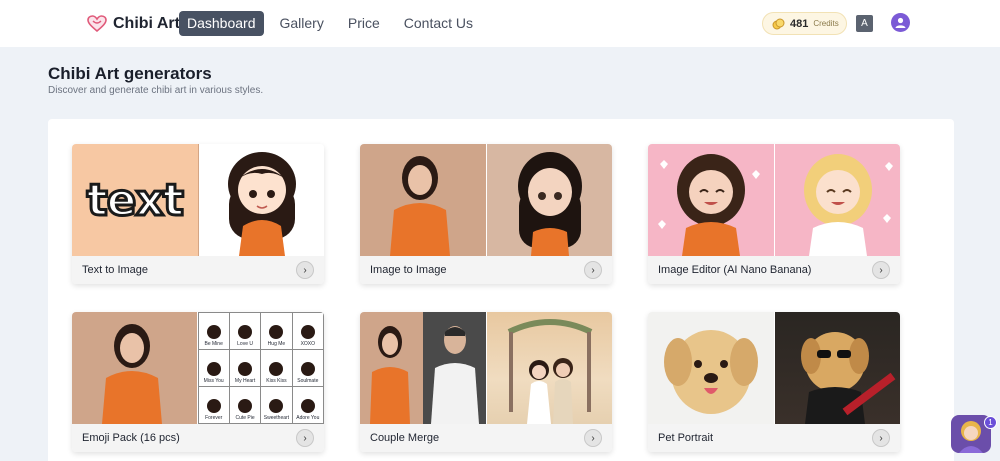  I want to click on card-label: Emoji Pack (16 pcs), so click(131, 438).